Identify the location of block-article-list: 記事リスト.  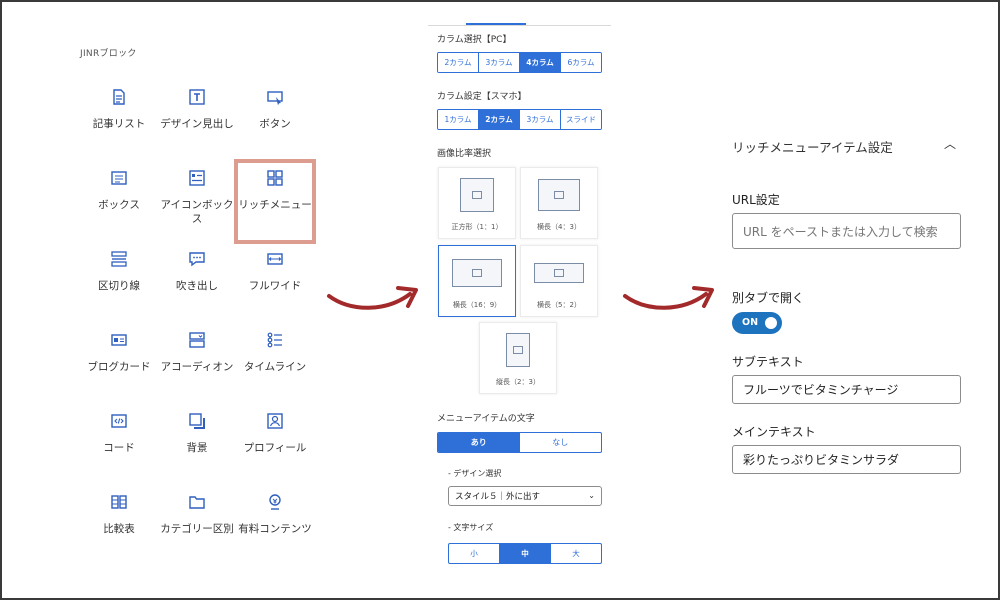
(119, 120).